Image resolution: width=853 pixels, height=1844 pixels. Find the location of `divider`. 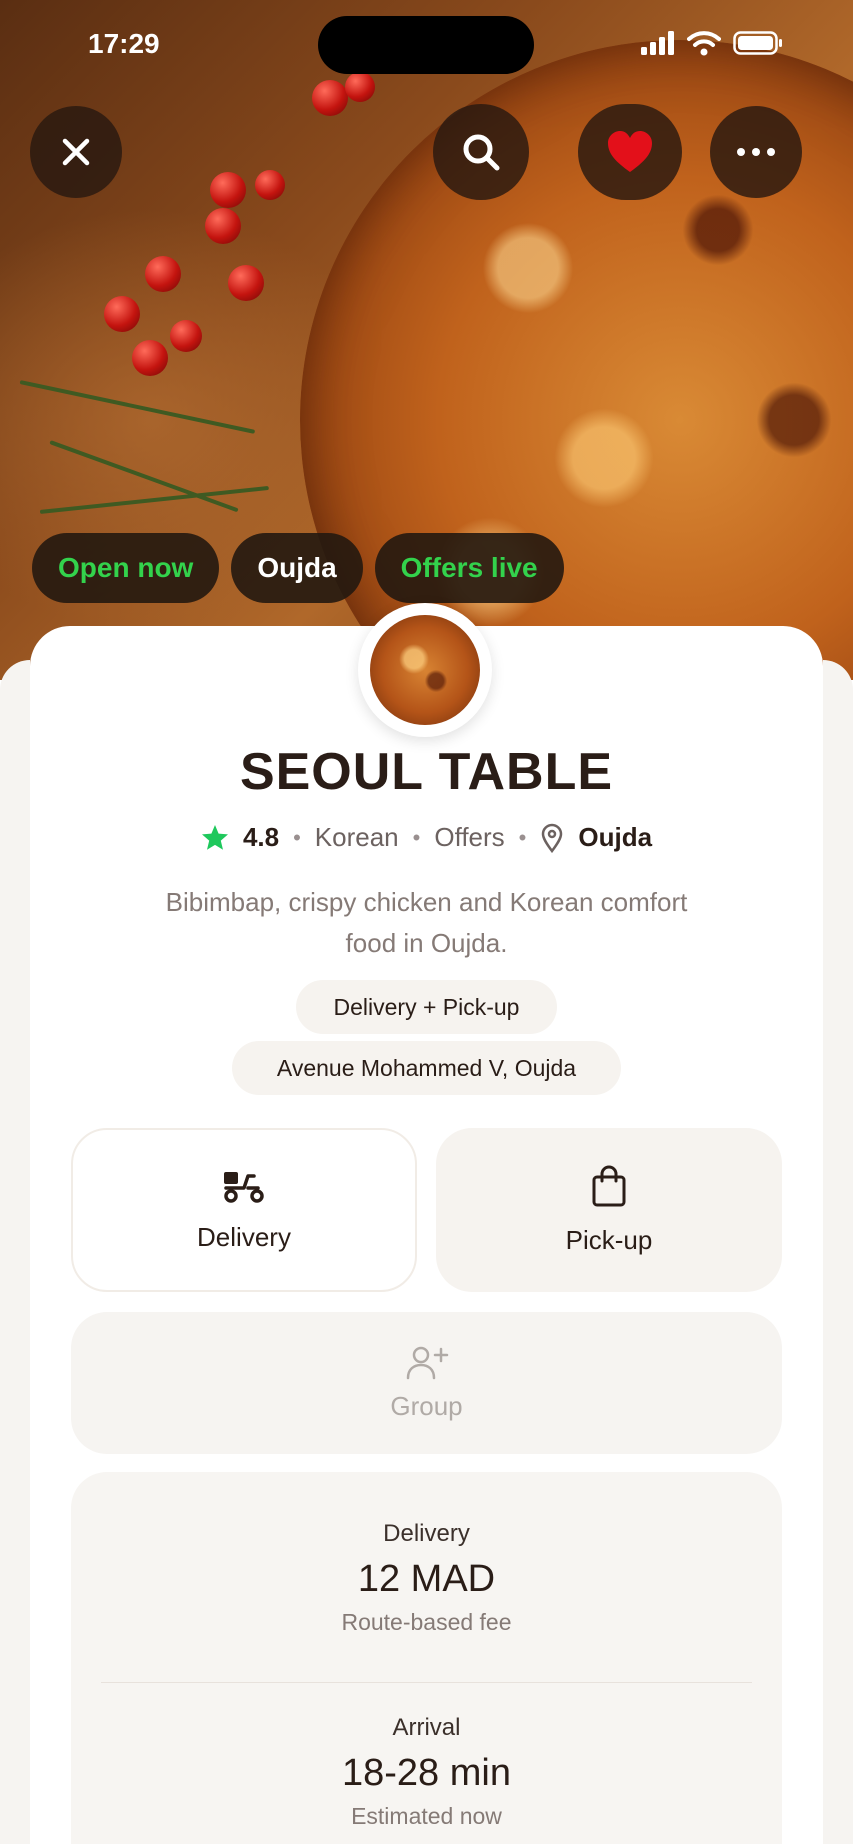

divider is located at coordinates (426, 1682).